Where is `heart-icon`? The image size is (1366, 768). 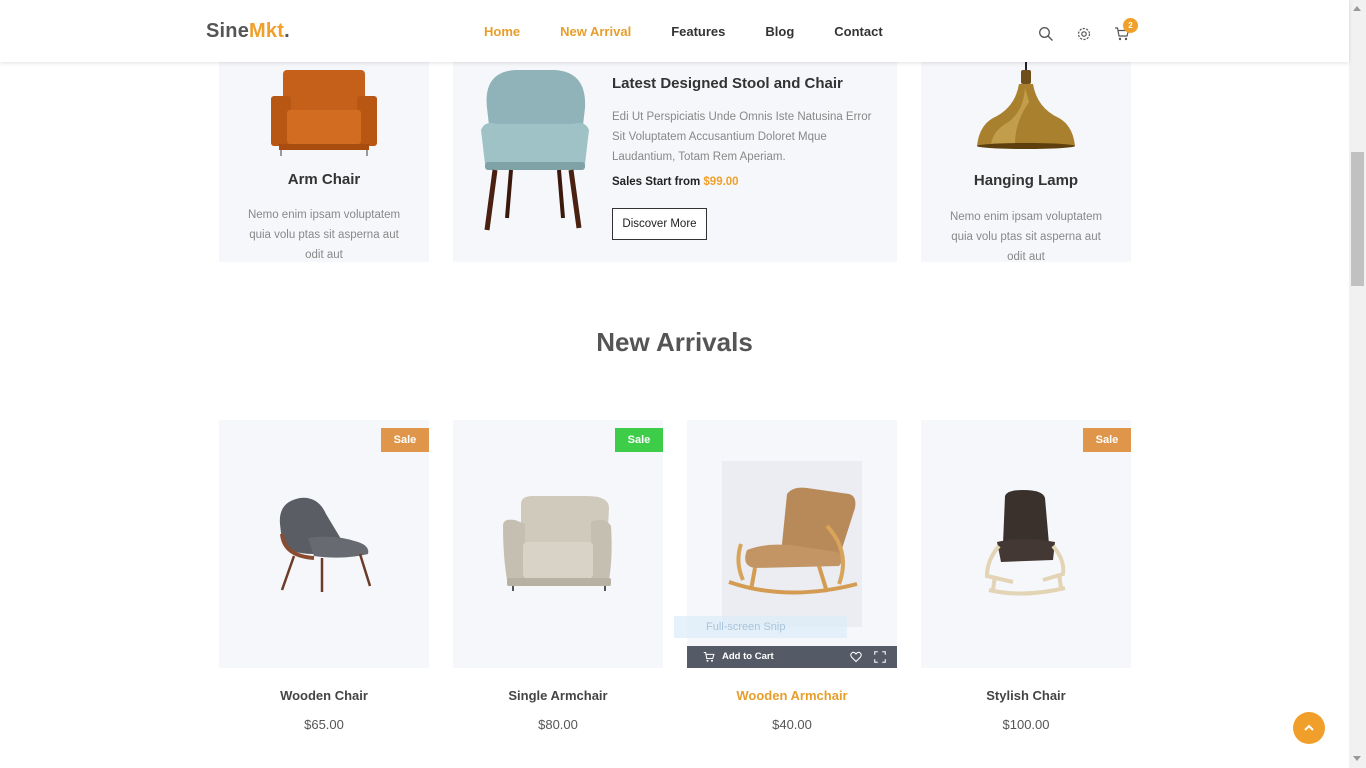
heart-icon is located at coordinates (856, 657).